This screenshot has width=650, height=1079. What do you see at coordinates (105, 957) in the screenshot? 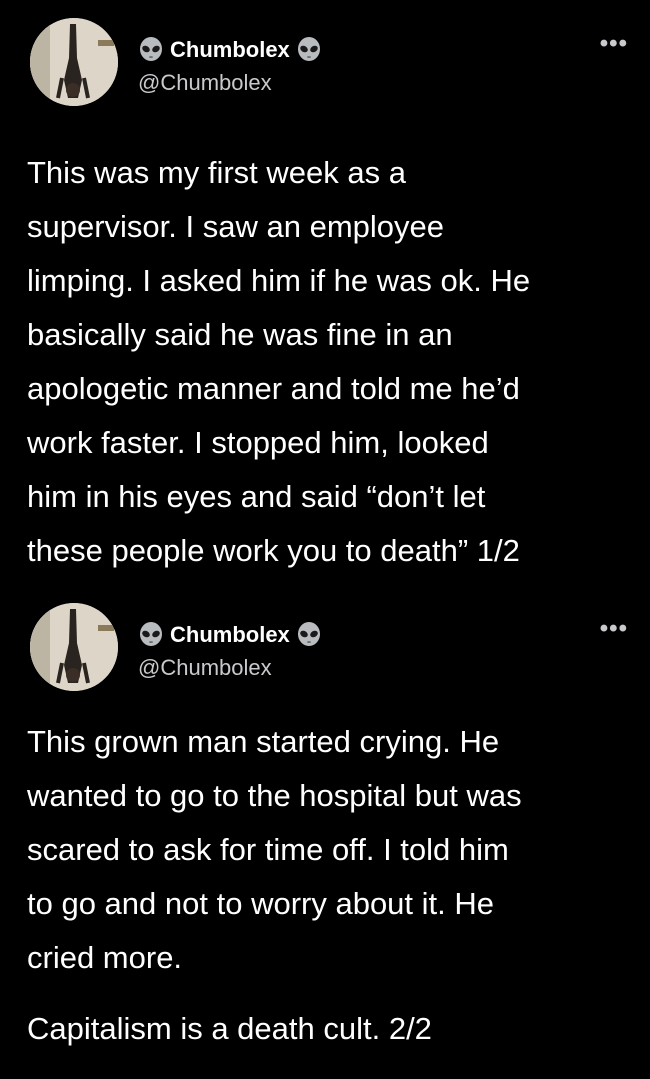
I see `tweet-line: cried more.` at bounding box center [105, 957].